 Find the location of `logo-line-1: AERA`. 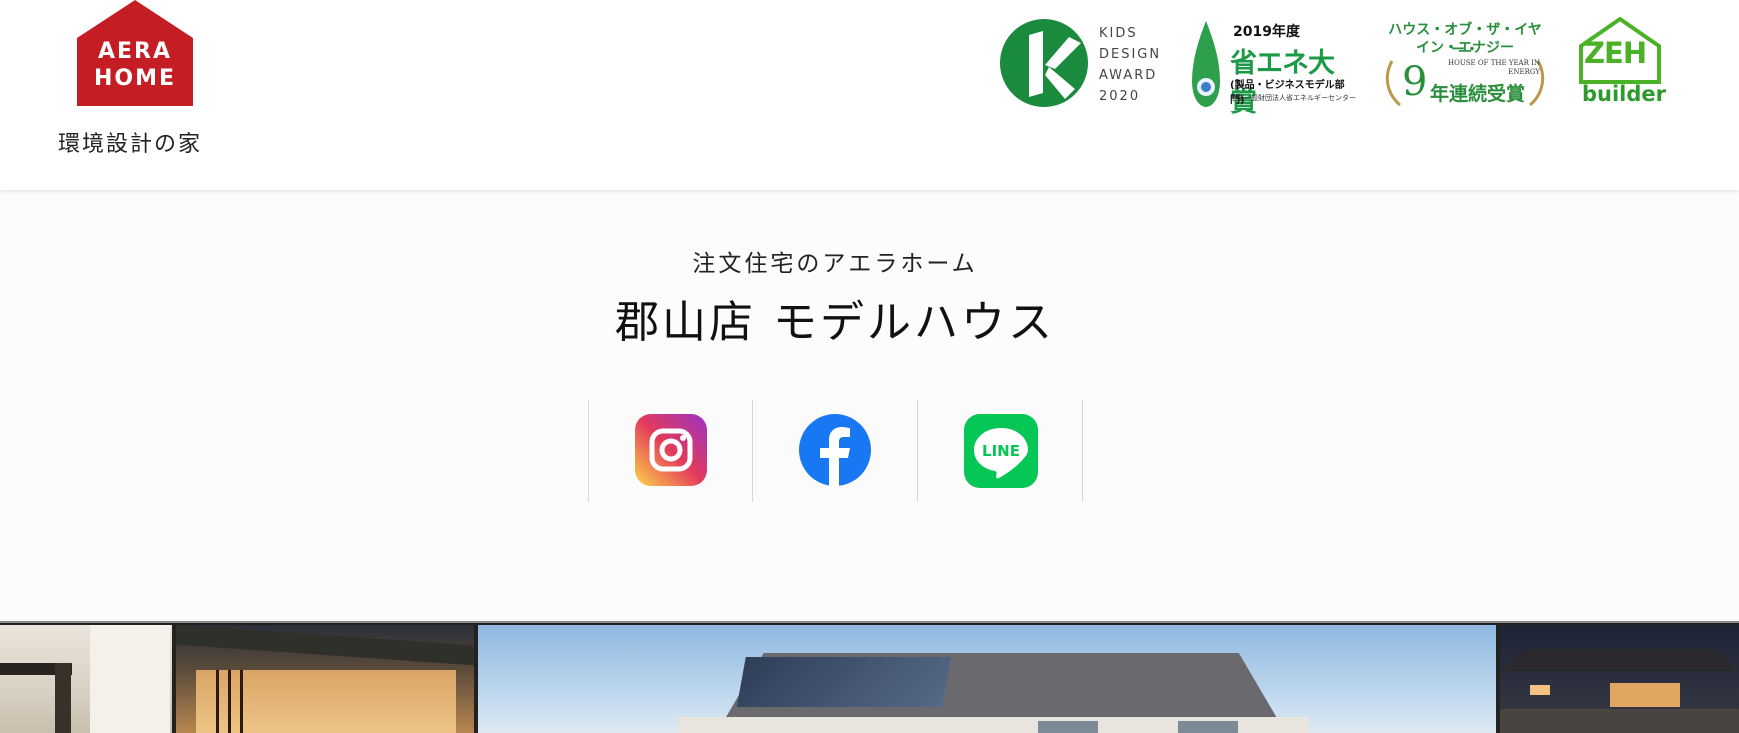

logo-line-1: AERA is located at coordinates (135, 51).